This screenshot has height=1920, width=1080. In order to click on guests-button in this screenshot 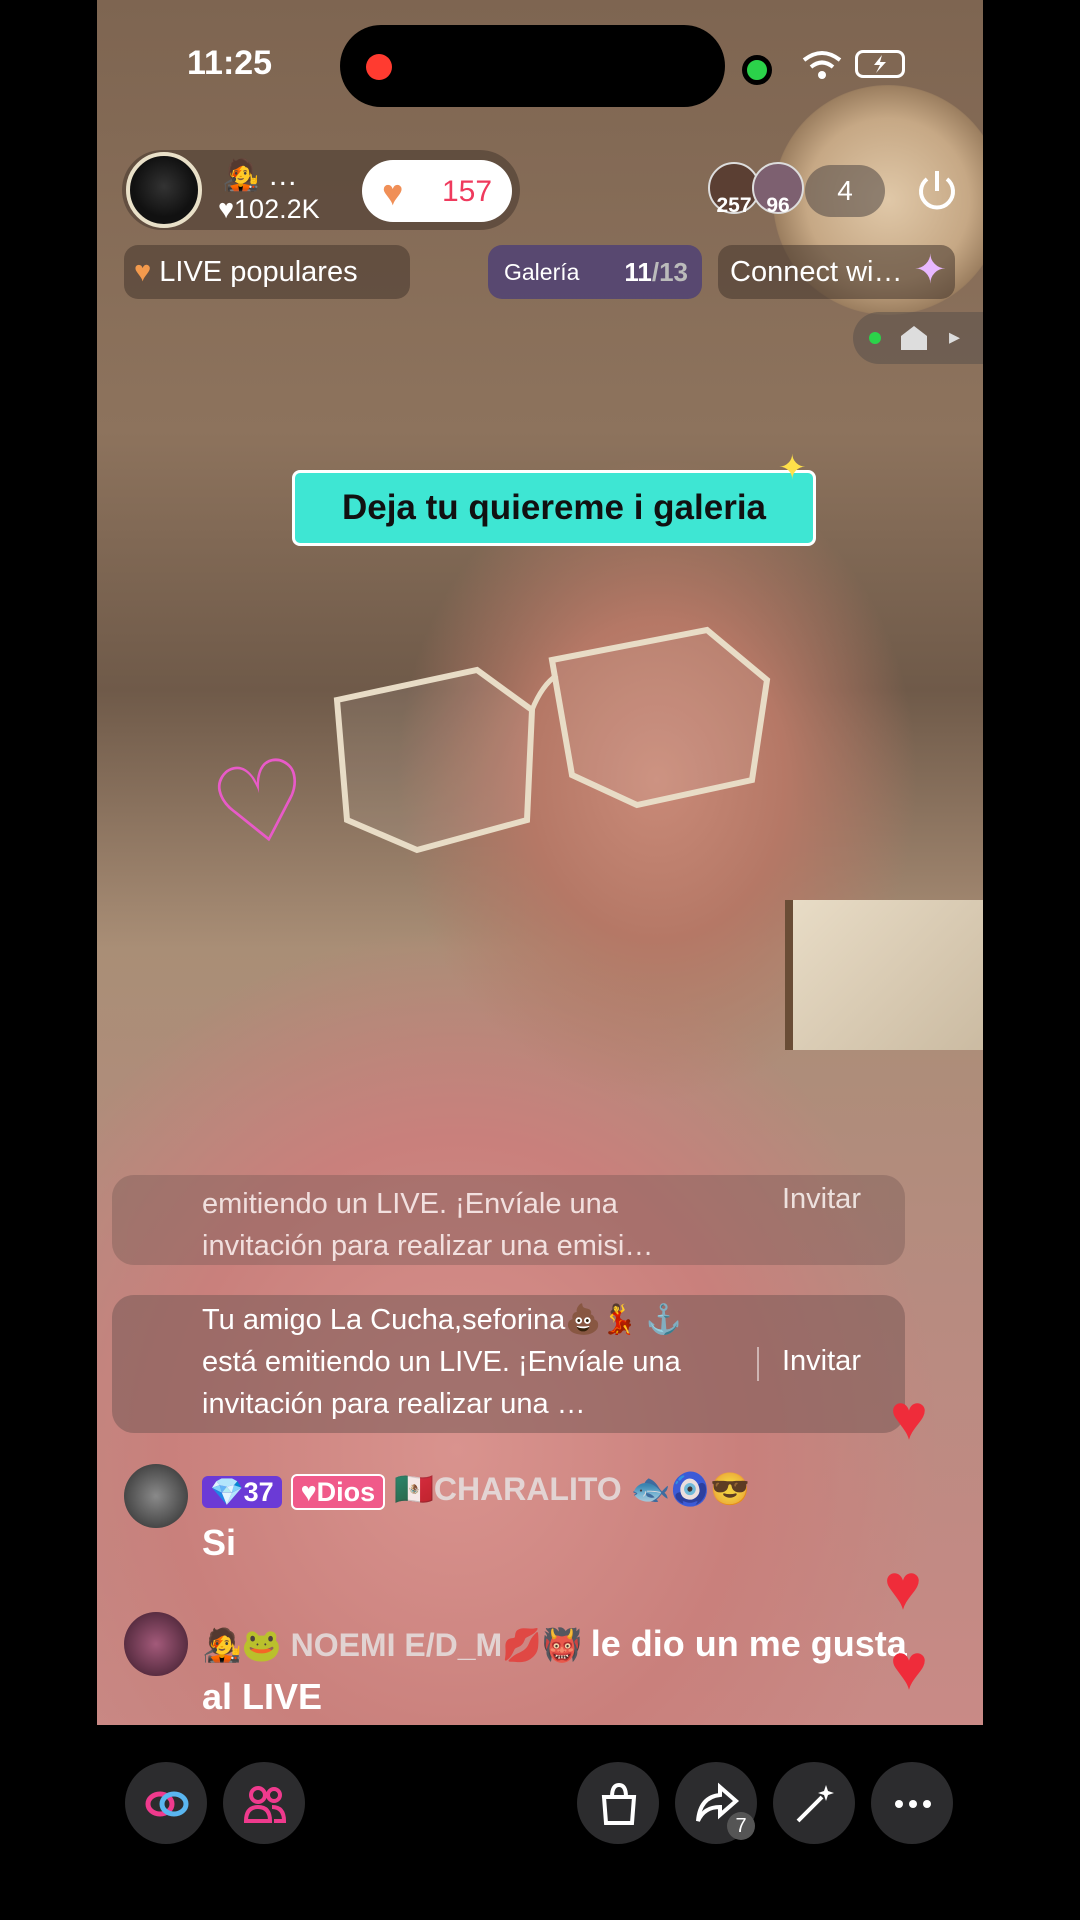, I will do `click(264, 1803)`.